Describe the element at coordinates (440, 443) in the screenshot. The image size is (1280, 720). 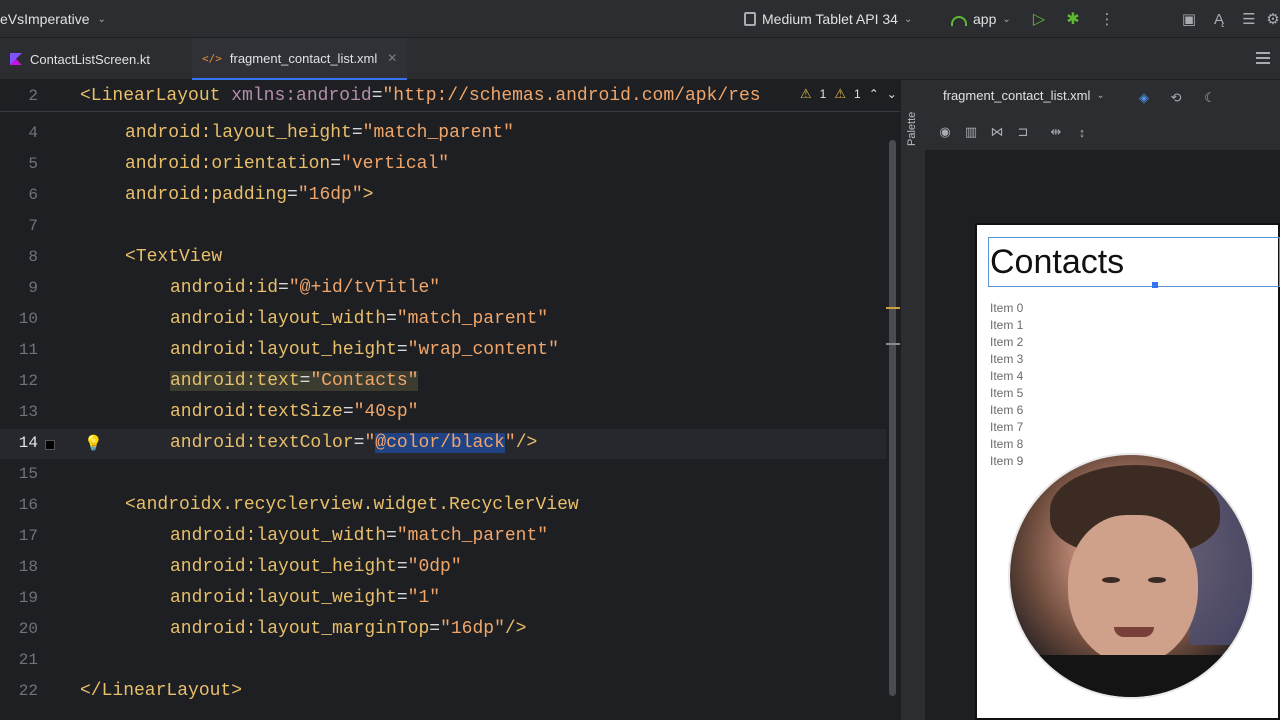
I see `code-selection: @color/black` at that location.